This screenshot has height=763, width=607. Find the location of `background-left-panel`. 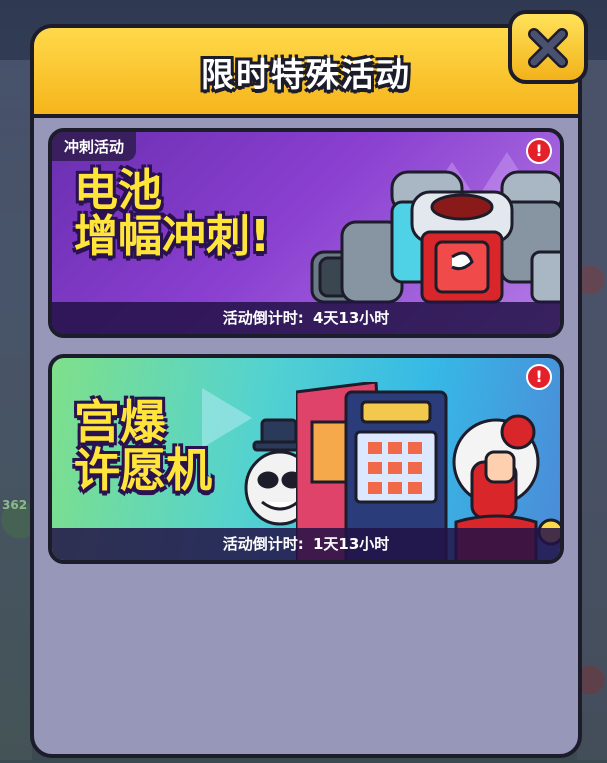

background-left-panel is located at coordinates (16, 410).